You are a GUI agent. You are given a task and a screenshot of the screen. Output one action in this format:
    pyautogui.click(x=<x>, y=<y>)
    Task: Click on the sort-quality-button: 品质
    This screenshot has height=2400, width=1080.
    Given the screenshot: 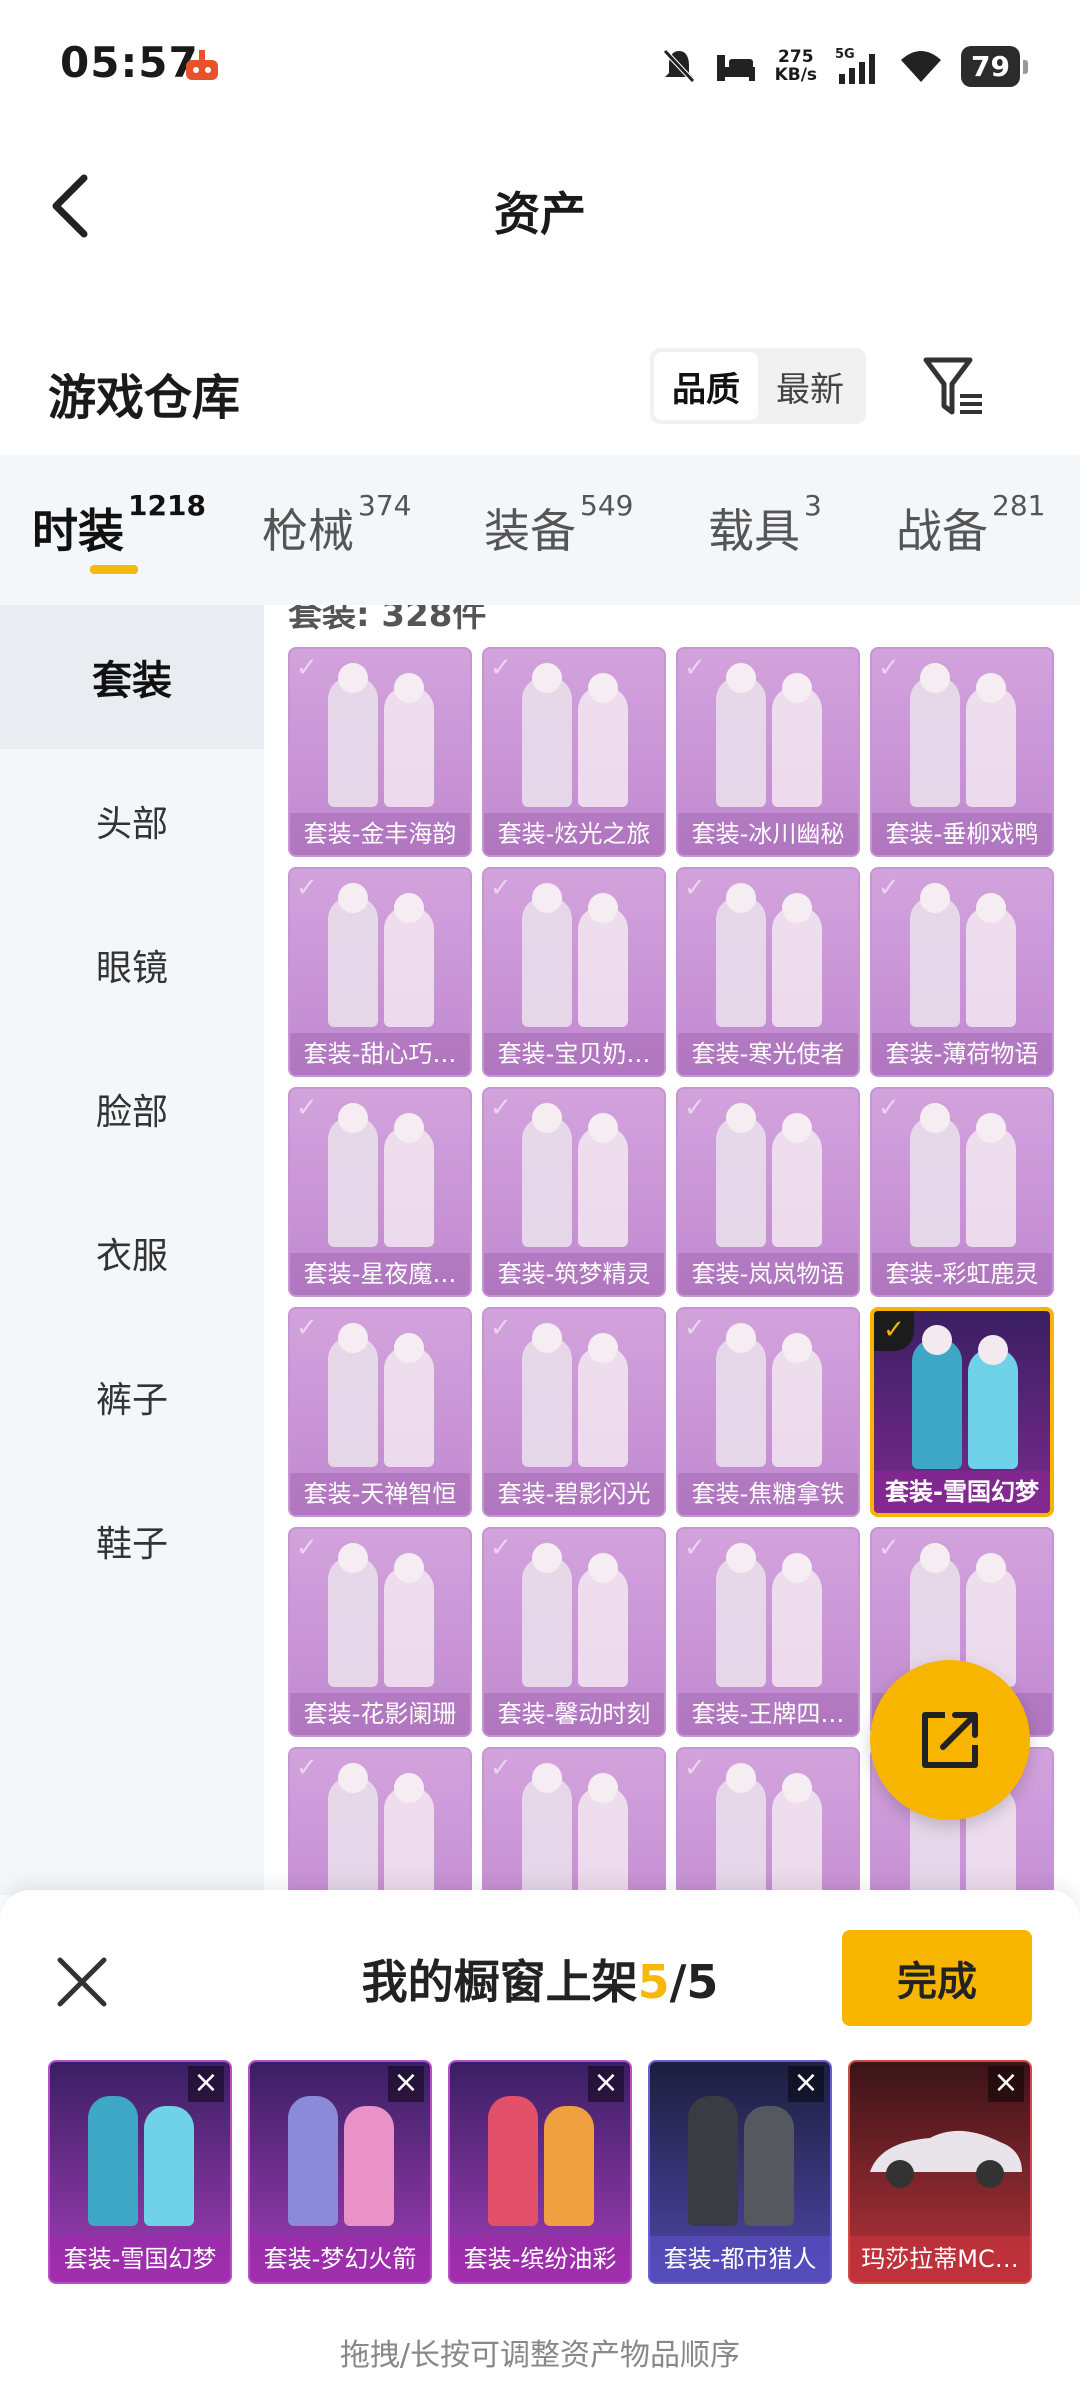 What is the action you would take?
    pyautogui.click(x=706, y=386)
    